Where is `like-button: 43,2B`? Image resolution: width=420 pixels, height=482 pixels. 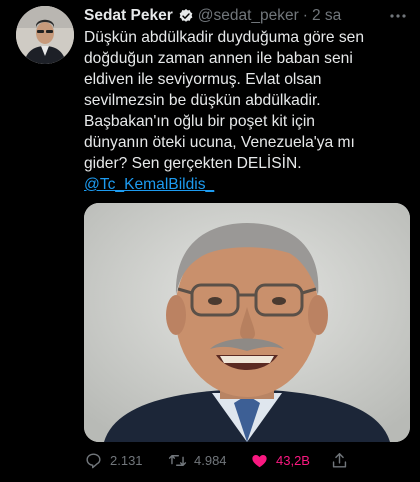 like-button: 43,2B is located at coordinates (280, 460).